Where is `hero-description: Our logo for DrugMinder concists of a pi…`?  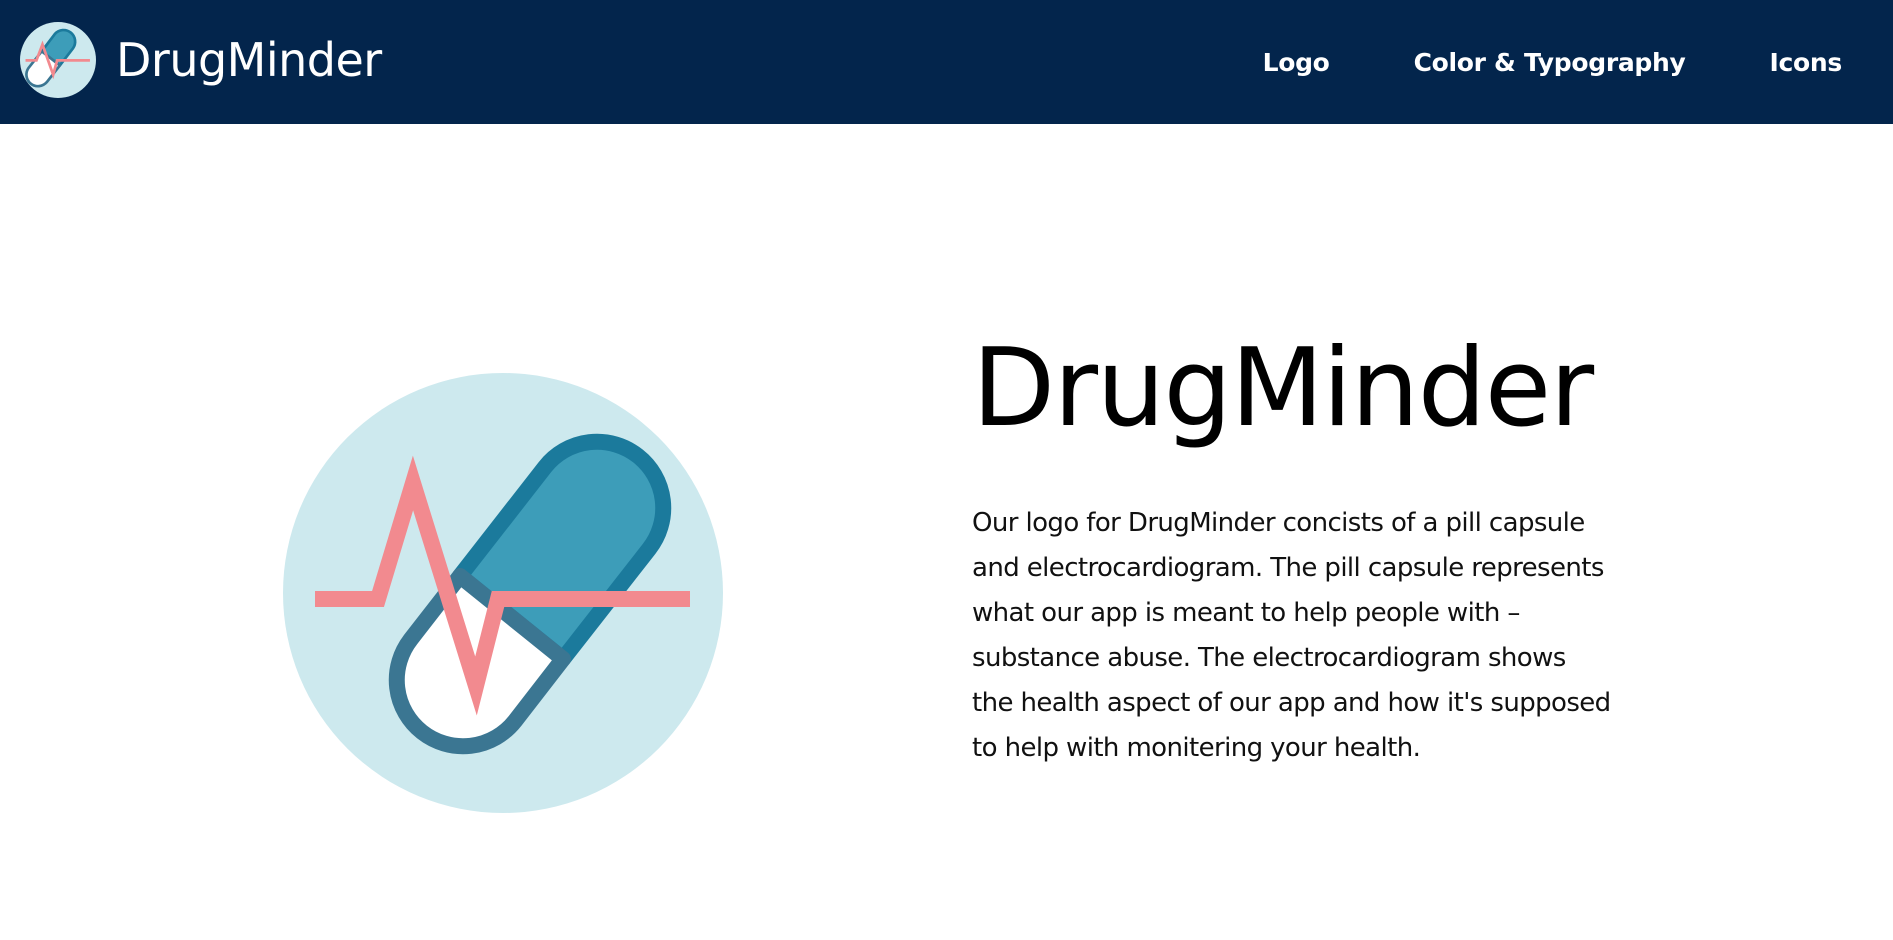
hero-description: Our logo for DrugMinder concists of a pi… is located at coordinates (1291, 635).